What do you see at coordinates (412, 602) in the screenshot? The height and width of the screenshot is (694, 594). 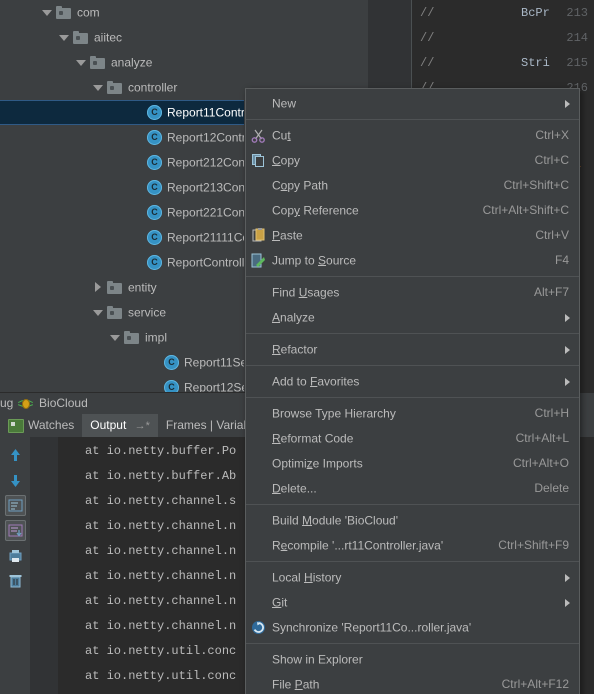 I see `menu-item-git: Git` at bounding box center [412, 602].